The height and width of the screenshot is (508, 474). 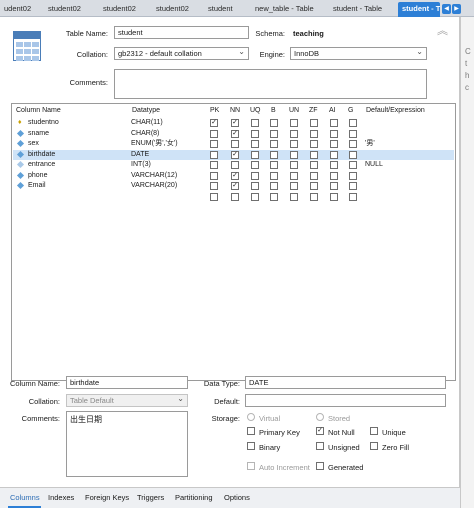 What do you see at coordinates (251, 417) in the screenshot?
I see `storage-virtual-radio` at bounding box center [251, 417].